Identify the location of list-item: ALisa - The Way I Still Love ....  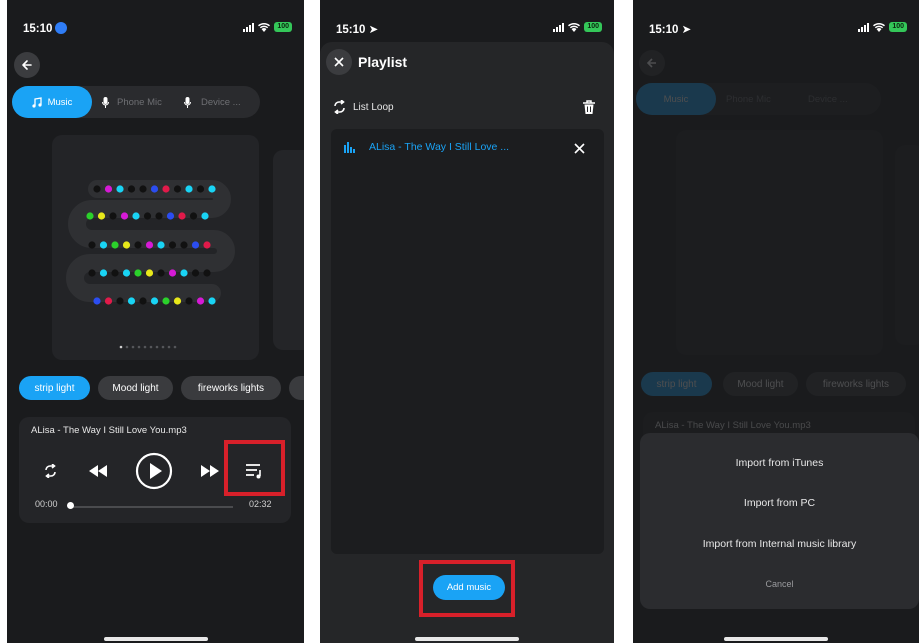
(467, 148).